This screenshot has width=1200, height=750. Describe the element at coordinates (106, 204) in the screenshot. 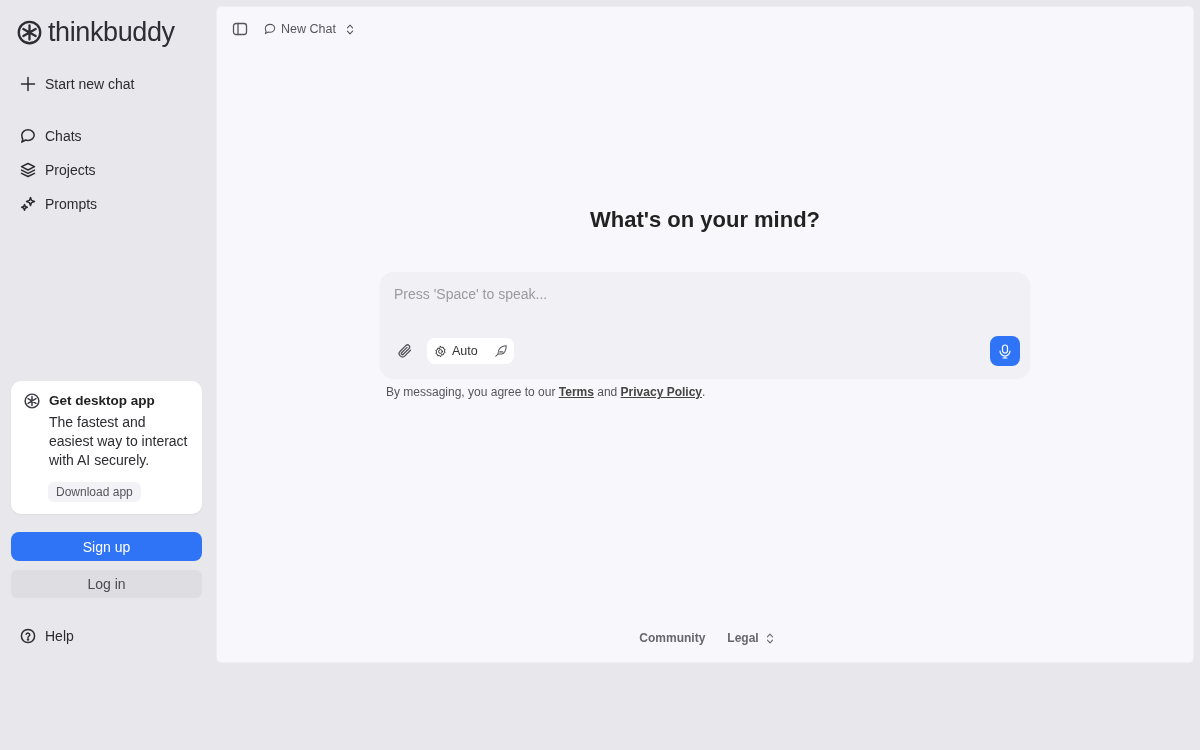

I see `sidebar-nav-item: Prompts` at that location.